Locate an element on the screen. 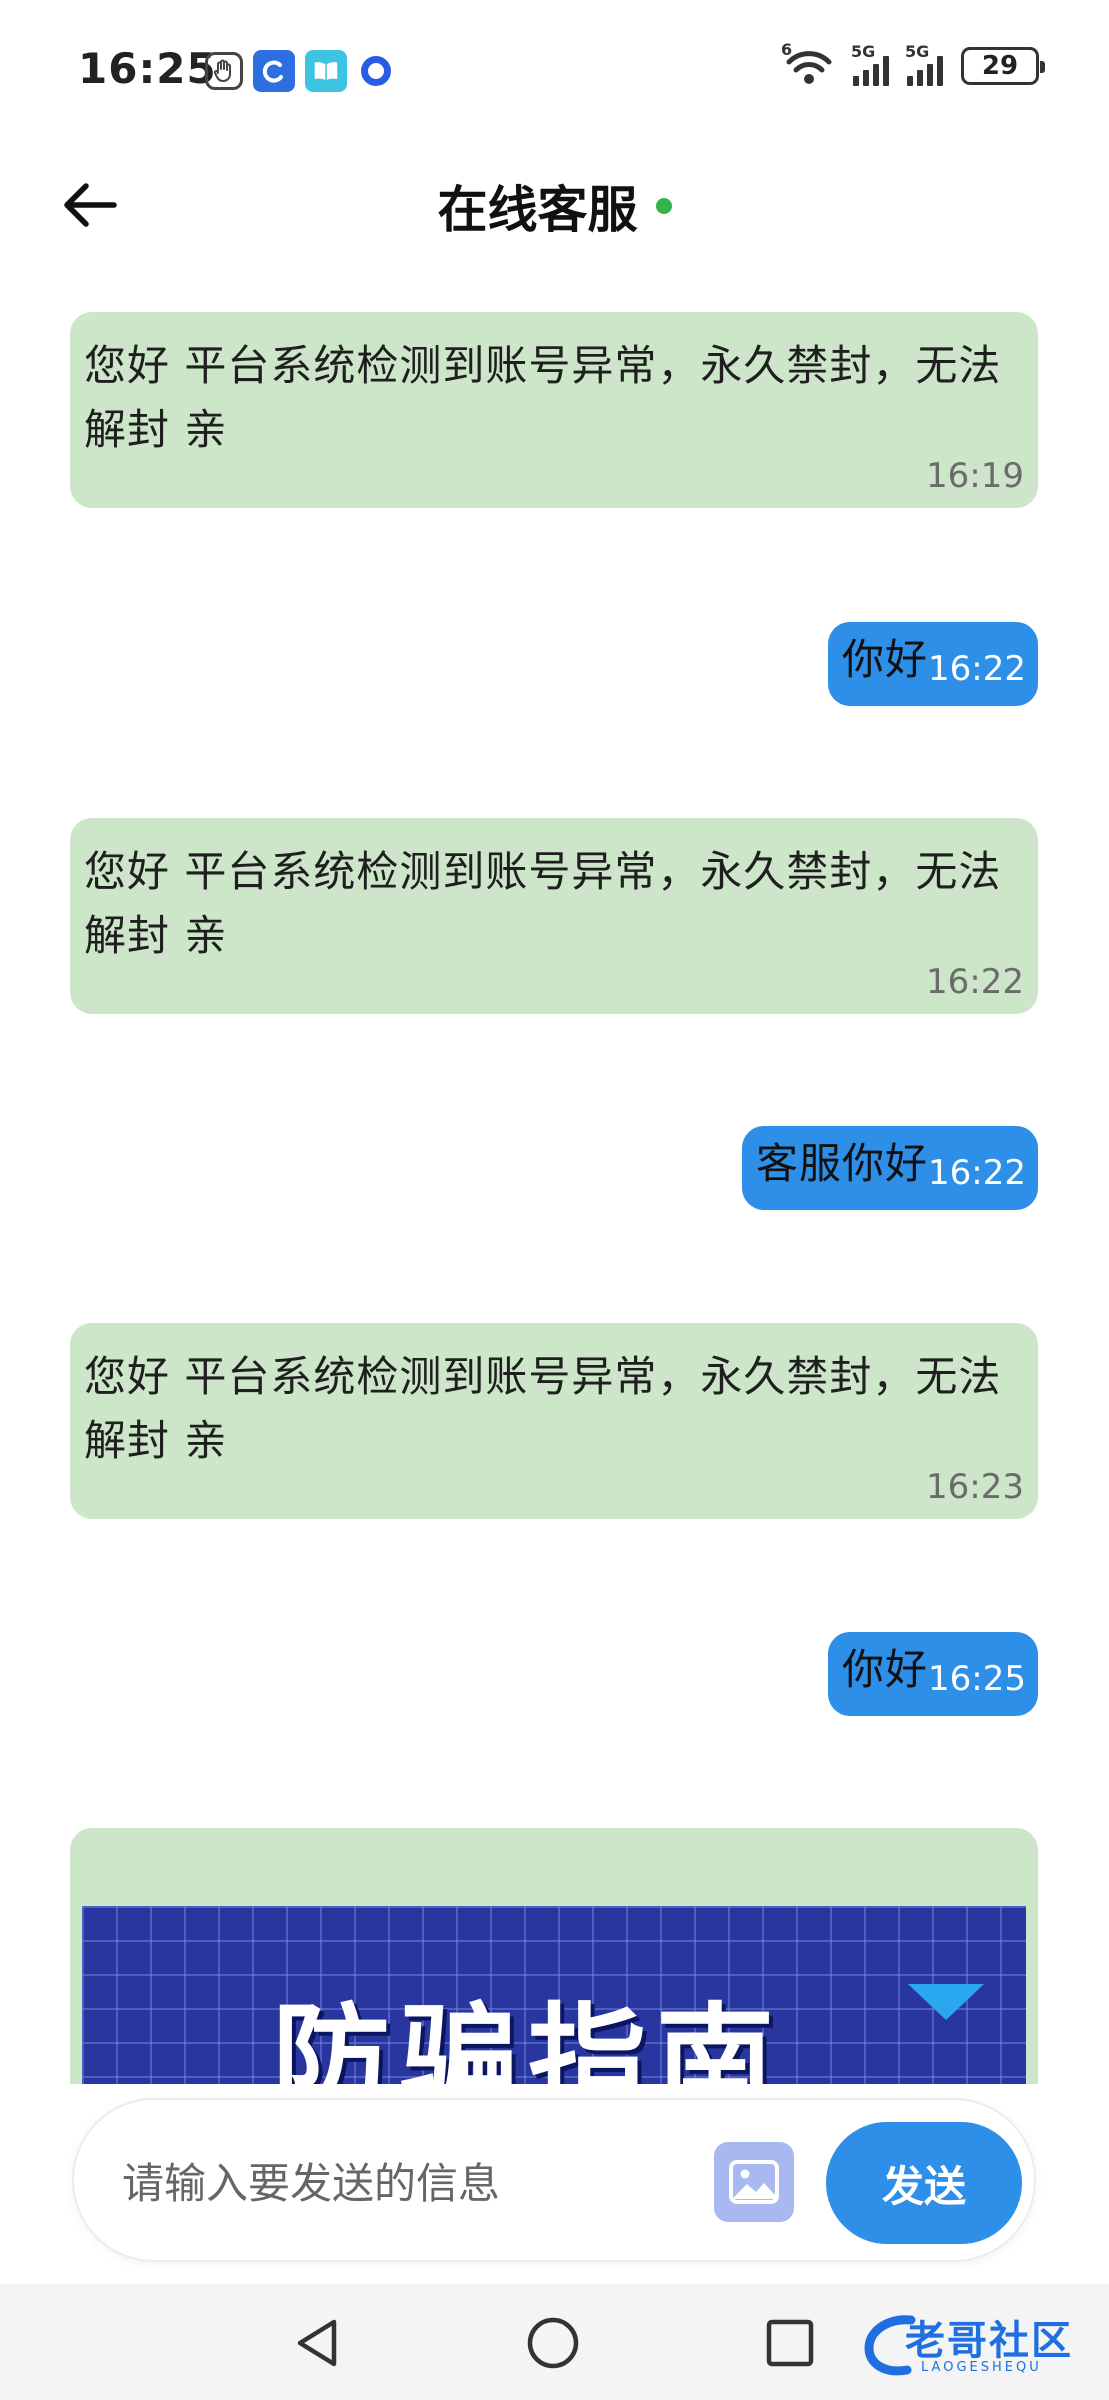  chat-header: 在线客服 is located at coordinates (554, 205).